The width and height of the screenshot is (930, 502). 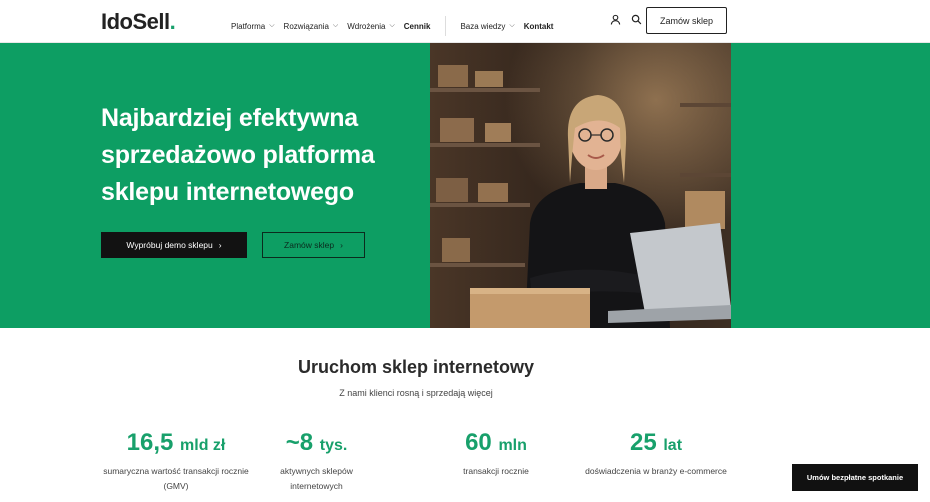 What do you see at coordinates (673, 445) in the screenshot?
I see `stat-unit: lat` at bounding box center [673, 445].